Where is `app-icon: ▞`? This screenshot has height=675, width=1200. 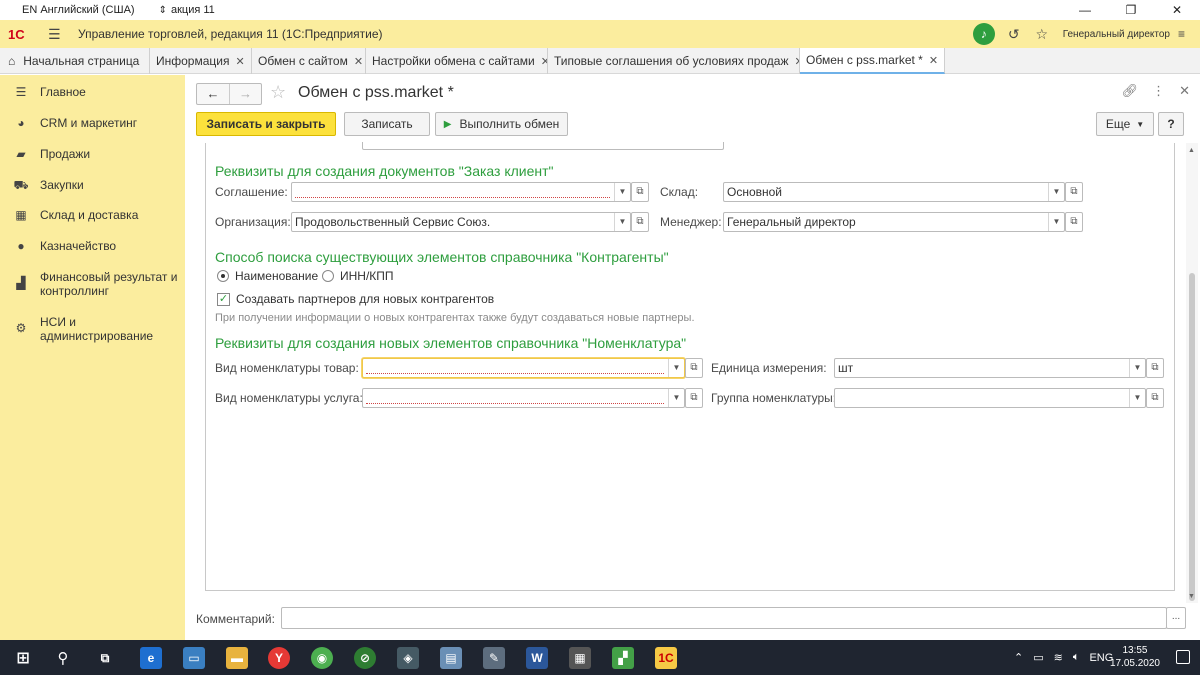
app-icon: ▞ is located at coordinates (623, 658).